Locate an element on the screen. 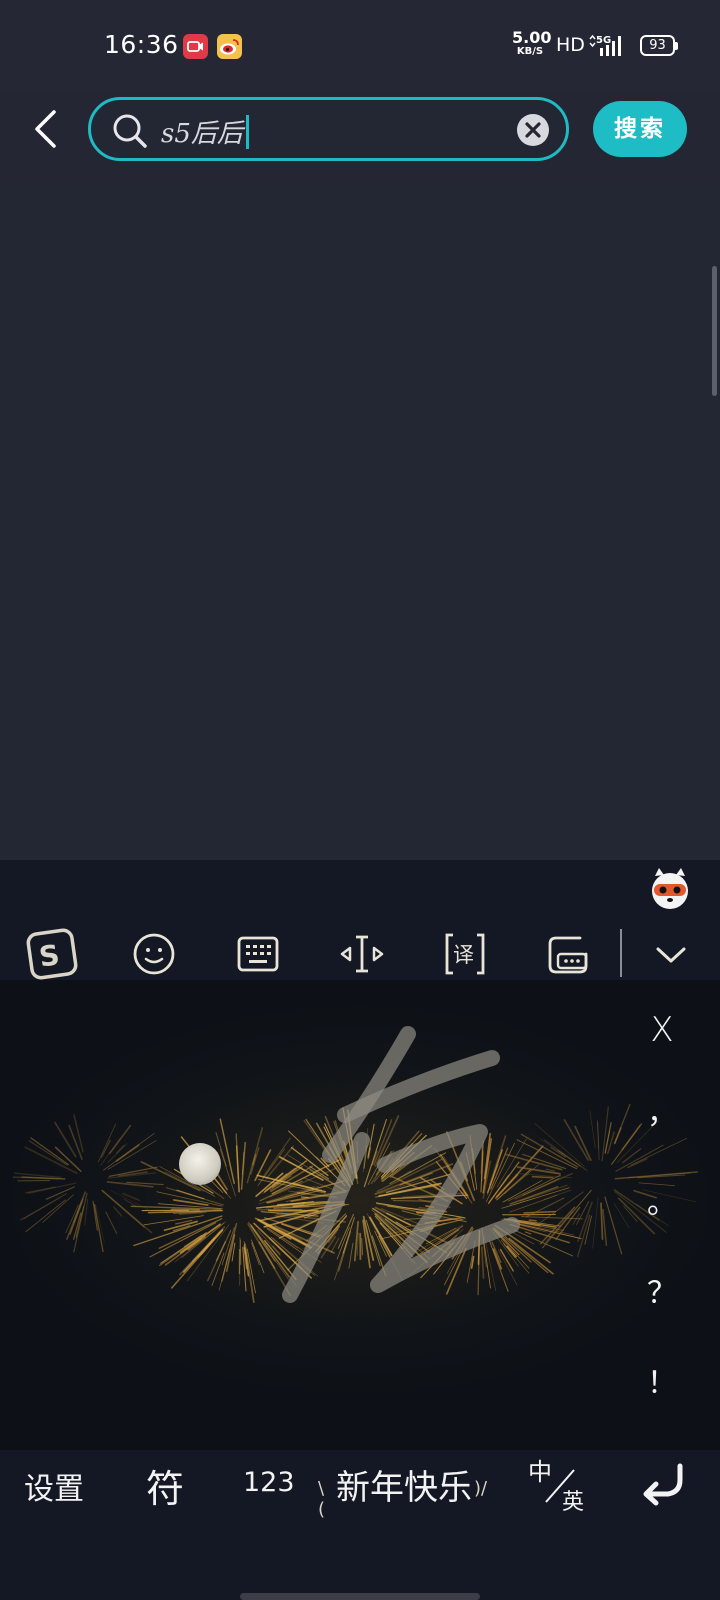 This screenshot has height=1600, width=720. translate-icon: 译 is located at coordinates (465, 954).